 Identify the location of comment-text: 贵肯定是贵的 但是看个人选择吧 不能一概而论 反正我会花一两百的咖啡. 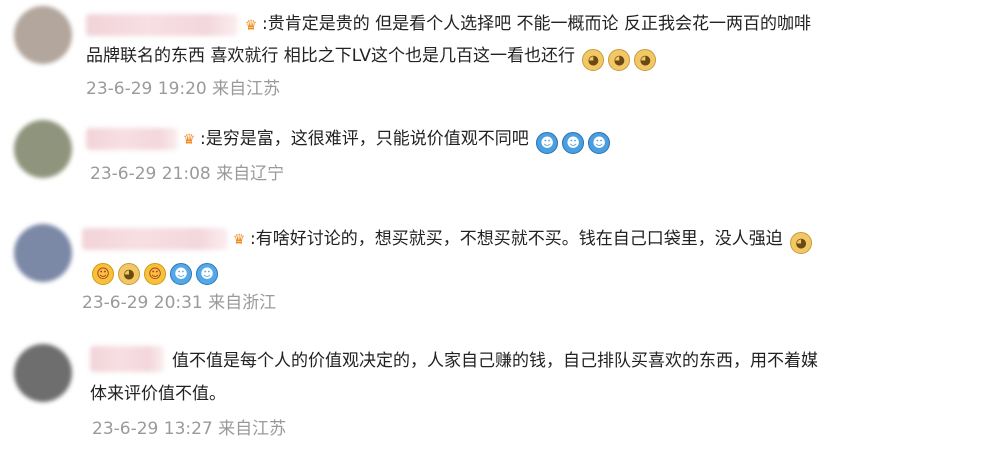
(539, 24).